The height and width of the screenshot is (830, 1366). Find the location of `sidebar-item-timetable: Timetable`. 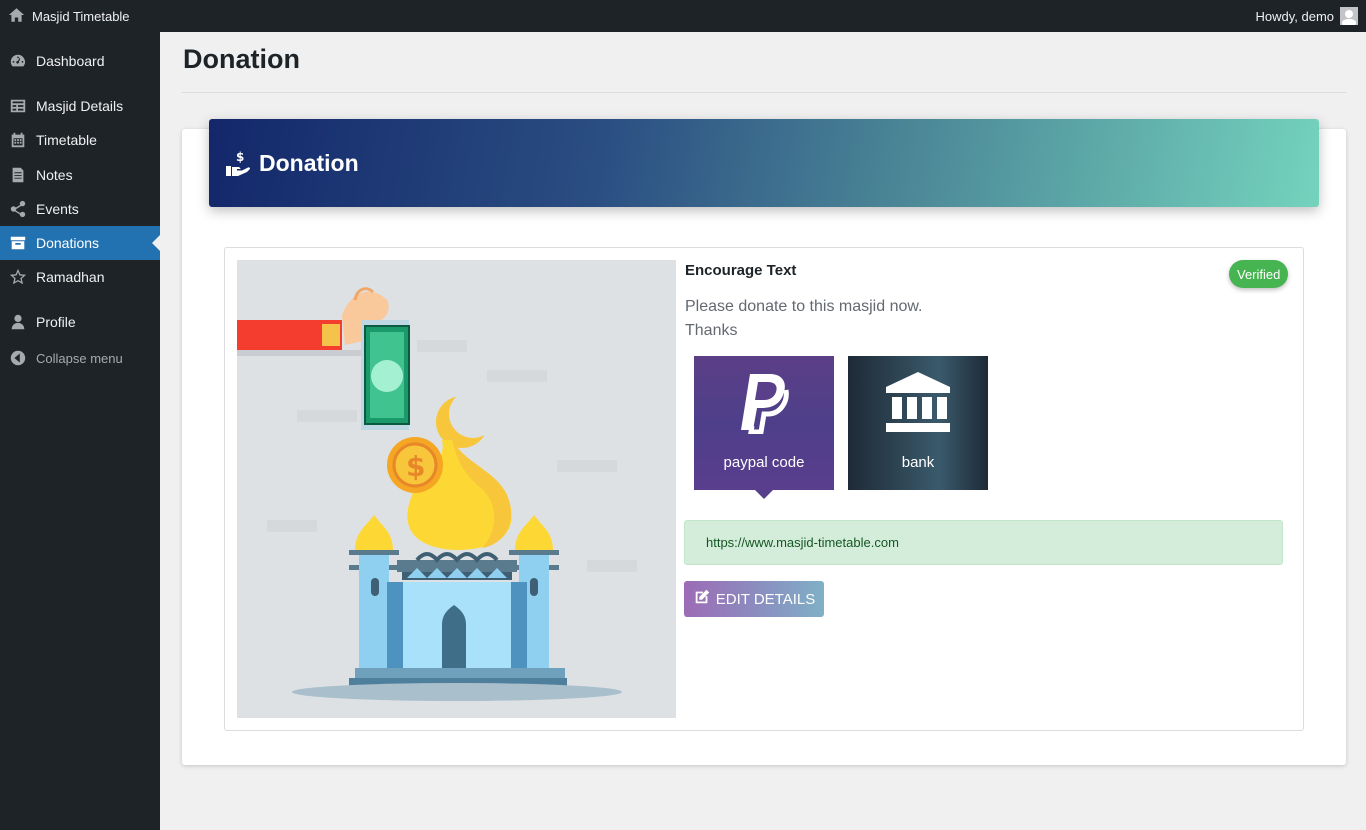

sidebar-item-timetable: Timetable is located at coordinates (80, 140).